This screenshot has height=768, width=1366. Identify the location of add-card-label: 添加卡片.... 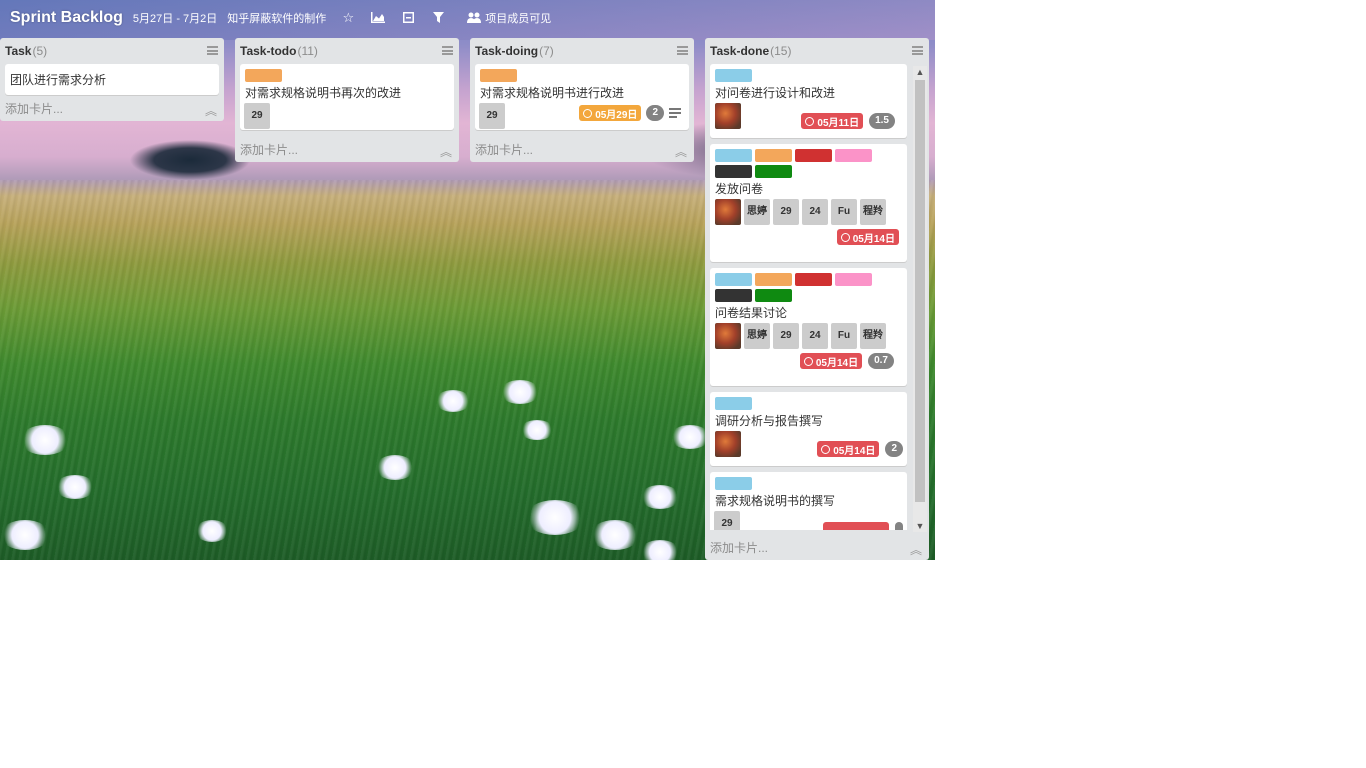
(269, 149).